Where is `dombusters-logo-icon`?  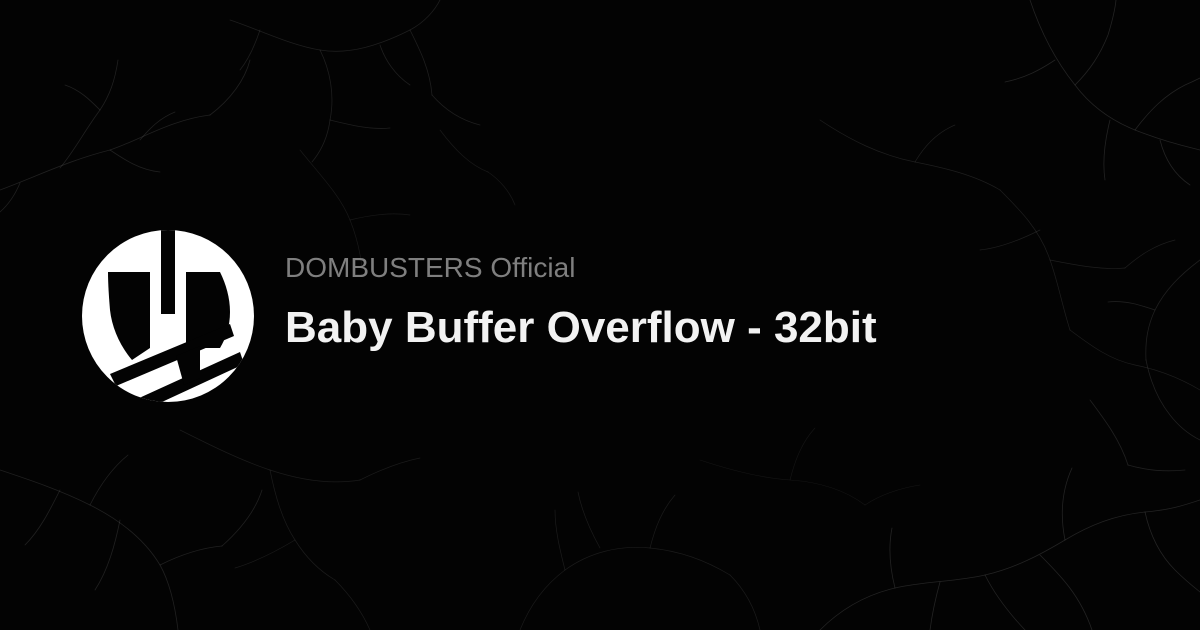 dombusters-logo-icon is located at coordinates (168, 316).